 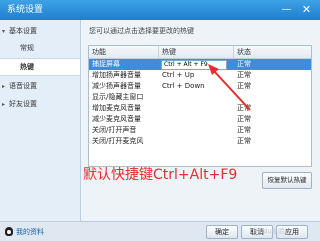 What do you see at coordinates (178, 75) in the screenshot?
I see `hotkey-cell: Ctrl + Up` at bounding box center [178, 75].